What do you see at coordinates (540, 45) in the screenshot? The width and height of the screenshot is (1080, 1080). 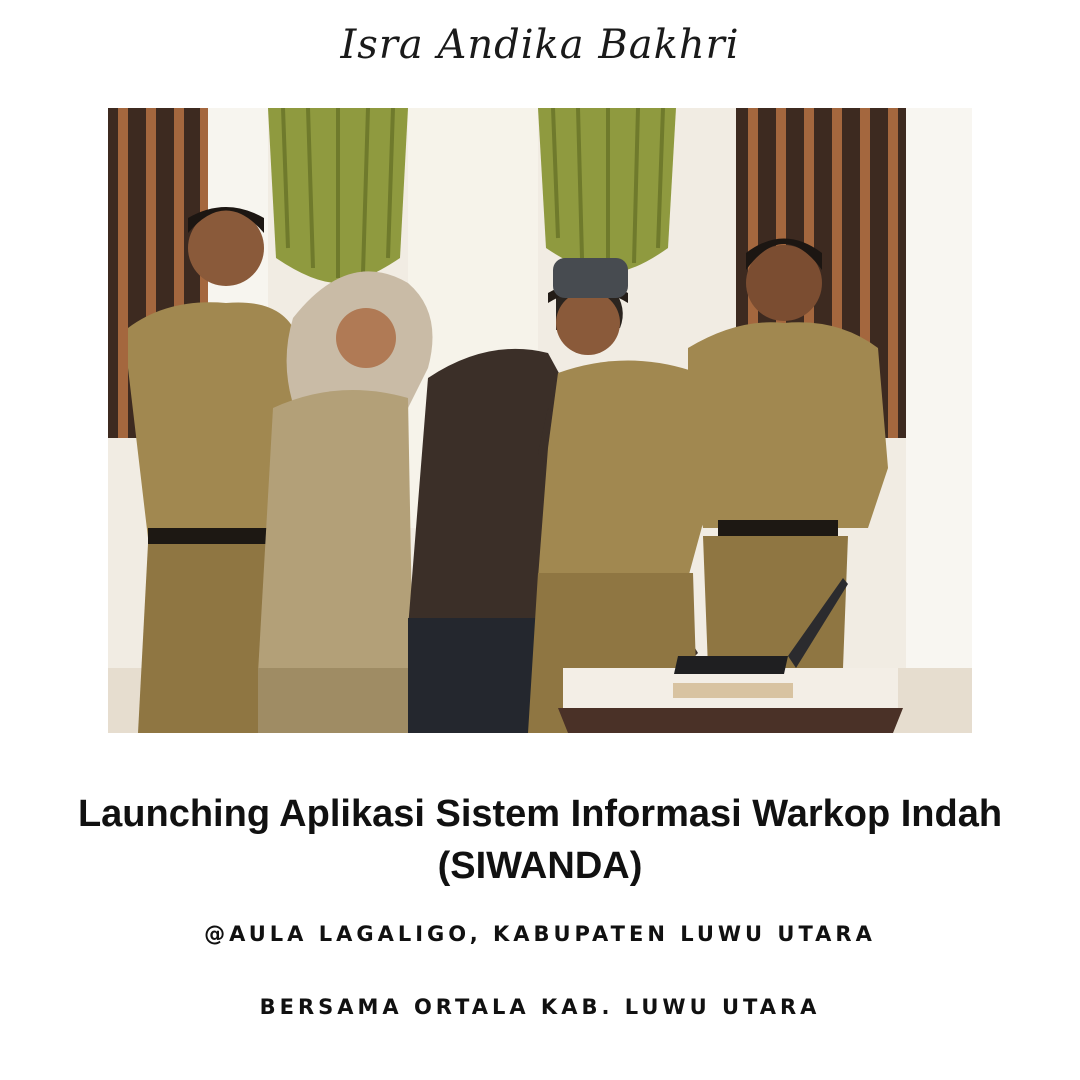 I see `signature-logo: Isra Andika Bakhri` at bounding box center [540, 45].